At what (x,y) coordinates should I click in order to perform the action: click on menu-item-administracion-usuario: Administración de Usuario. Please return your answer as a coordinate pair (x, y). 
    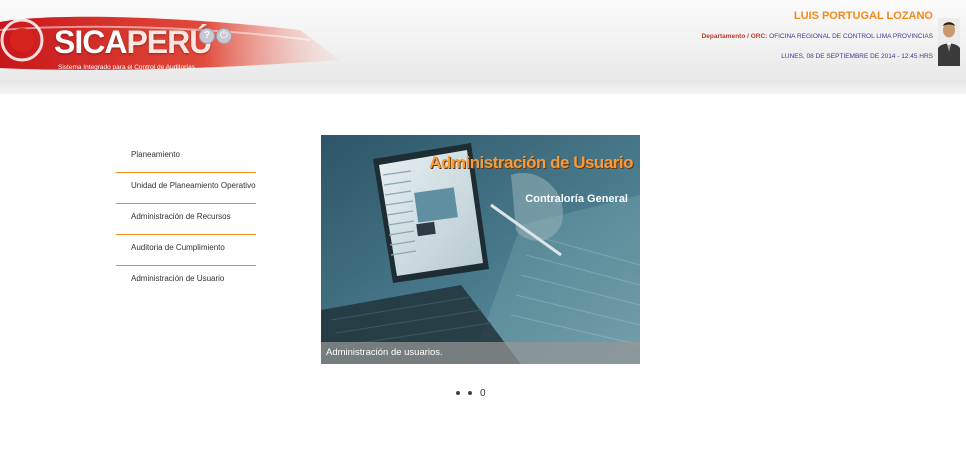
    Looking at the image, I should click on (186, 281).